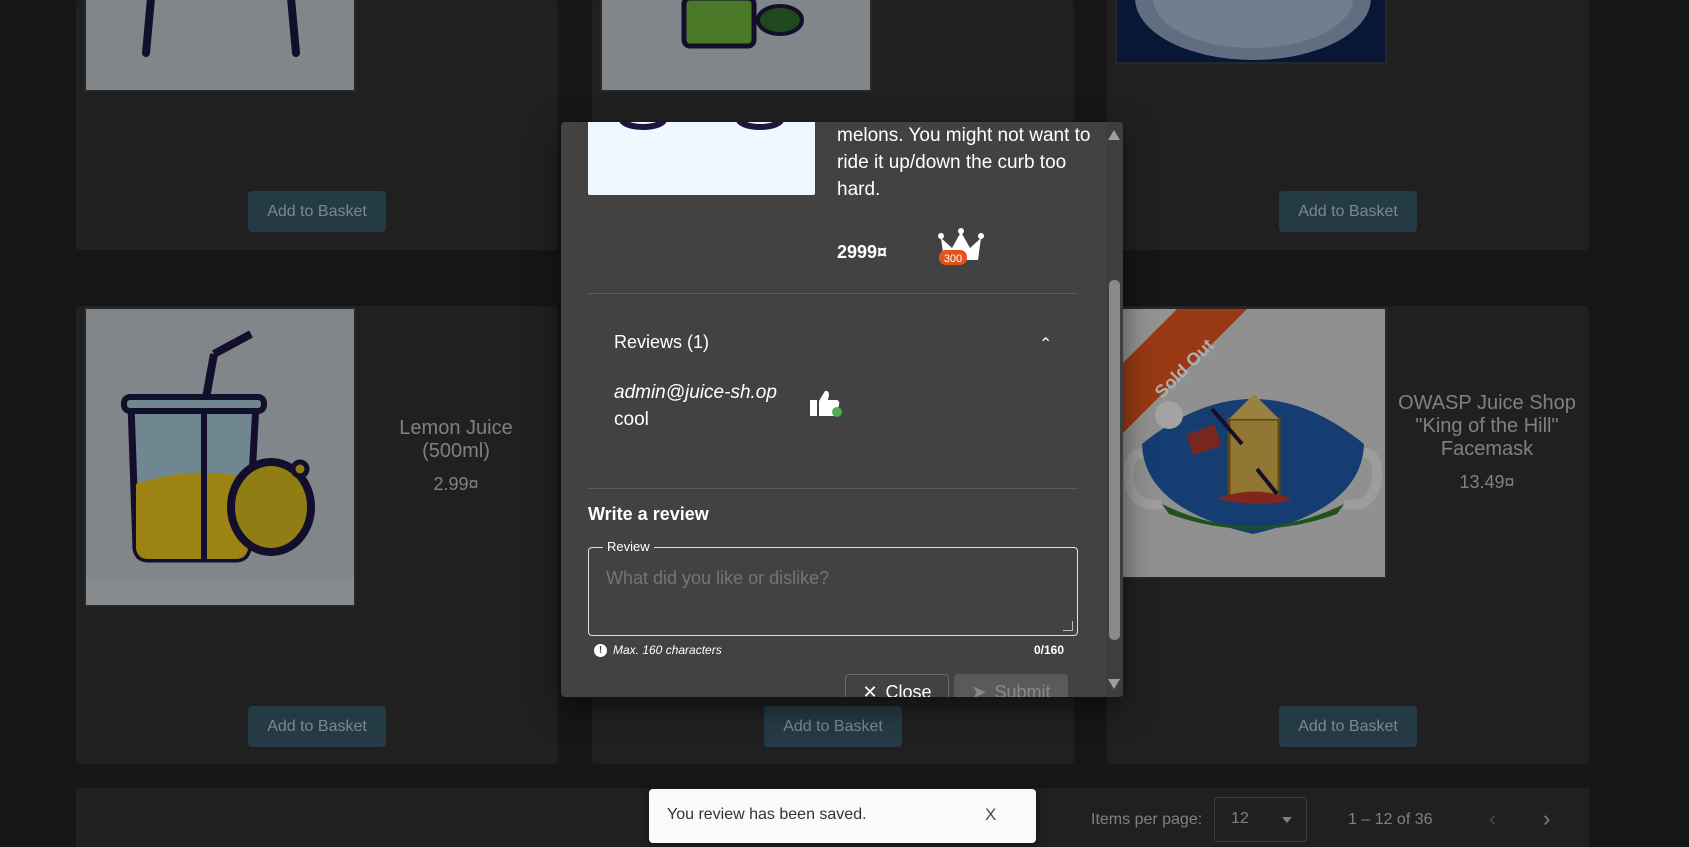  Describe the element at coordinates (456, 439) in the screenshot. I see `product-name: Lemon Juice (500ml)` at that location.